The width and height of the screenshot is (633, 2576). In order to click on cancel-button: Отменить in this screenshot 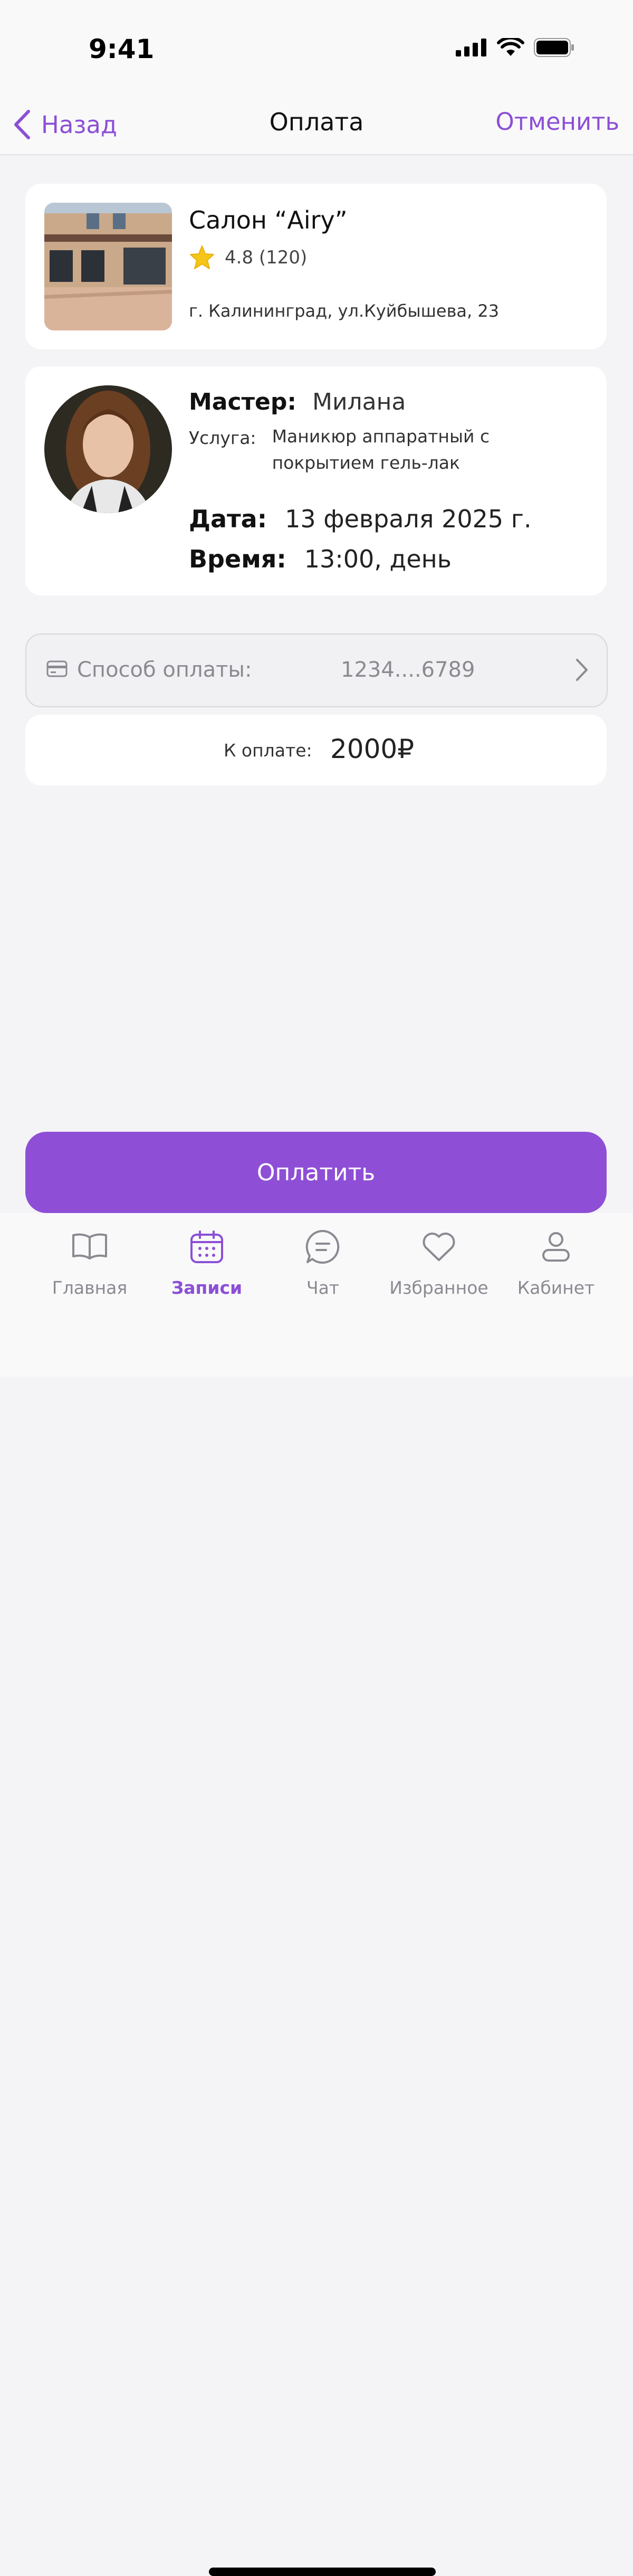, I will do `click(557, 122)`.